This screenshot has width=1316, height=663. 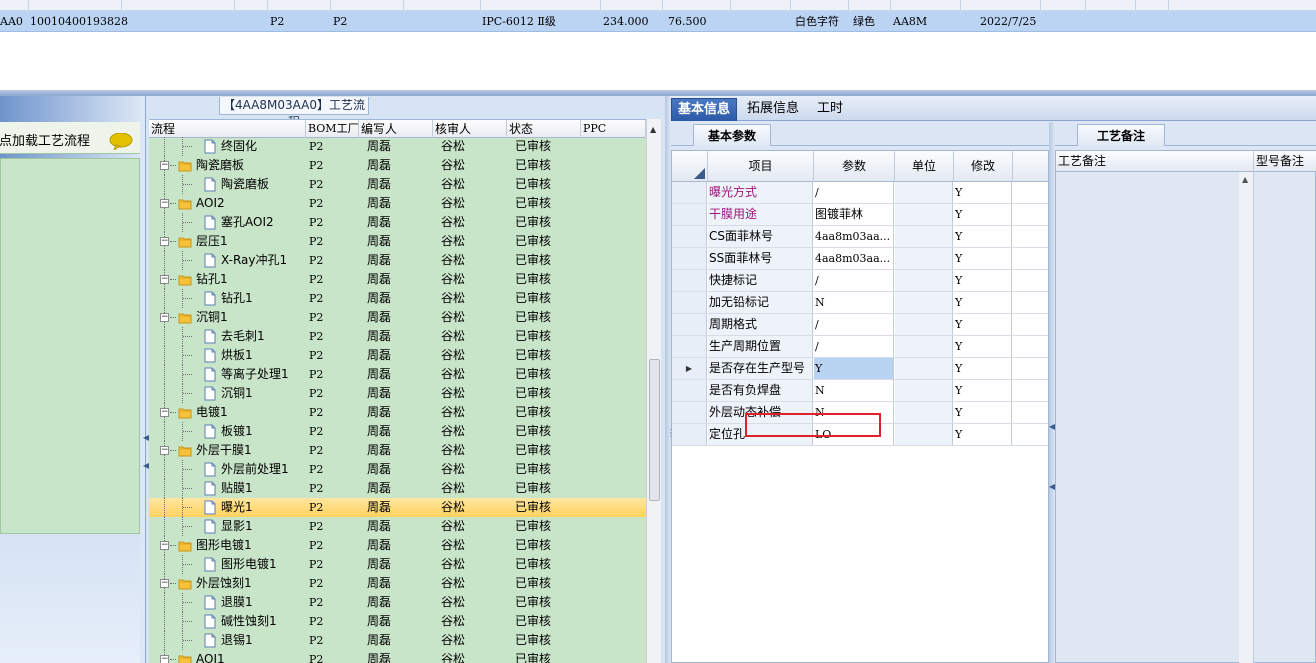 What do you see at coordinates (227, 129) in the screenshot?
I see `column-header-flow: 流程` at bounding box center [227, 129].